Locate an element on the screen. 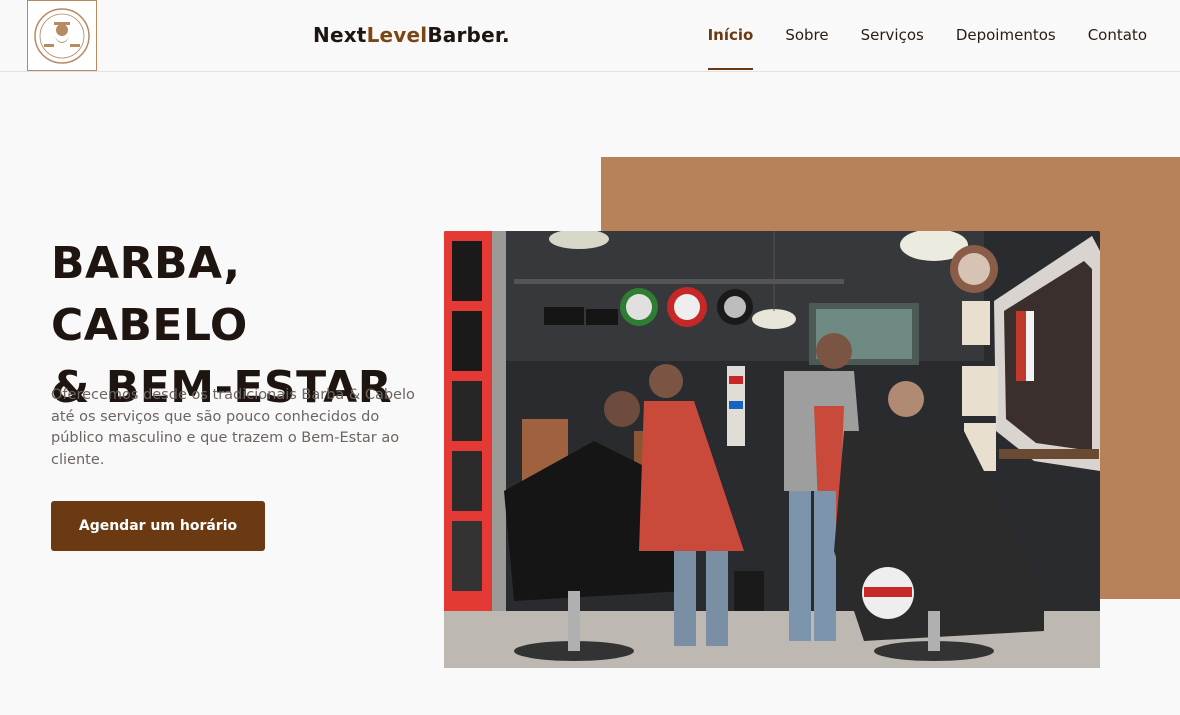 This screenshot has width=1180, height=715. nav-item-depoimentos: Depoimentos is located at coordinates (1006, 48).